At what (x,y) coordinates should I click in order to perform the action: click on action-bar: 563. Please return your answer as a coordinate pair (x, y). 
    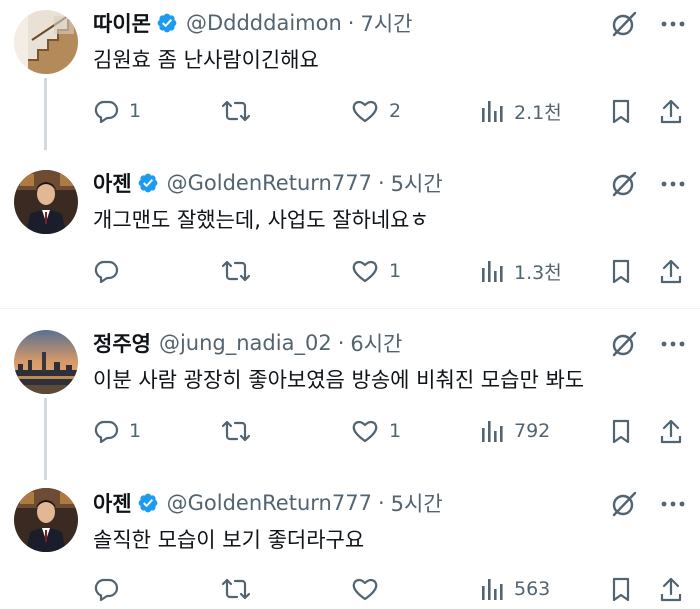
    Looking at the image, I should click on (389, 589).